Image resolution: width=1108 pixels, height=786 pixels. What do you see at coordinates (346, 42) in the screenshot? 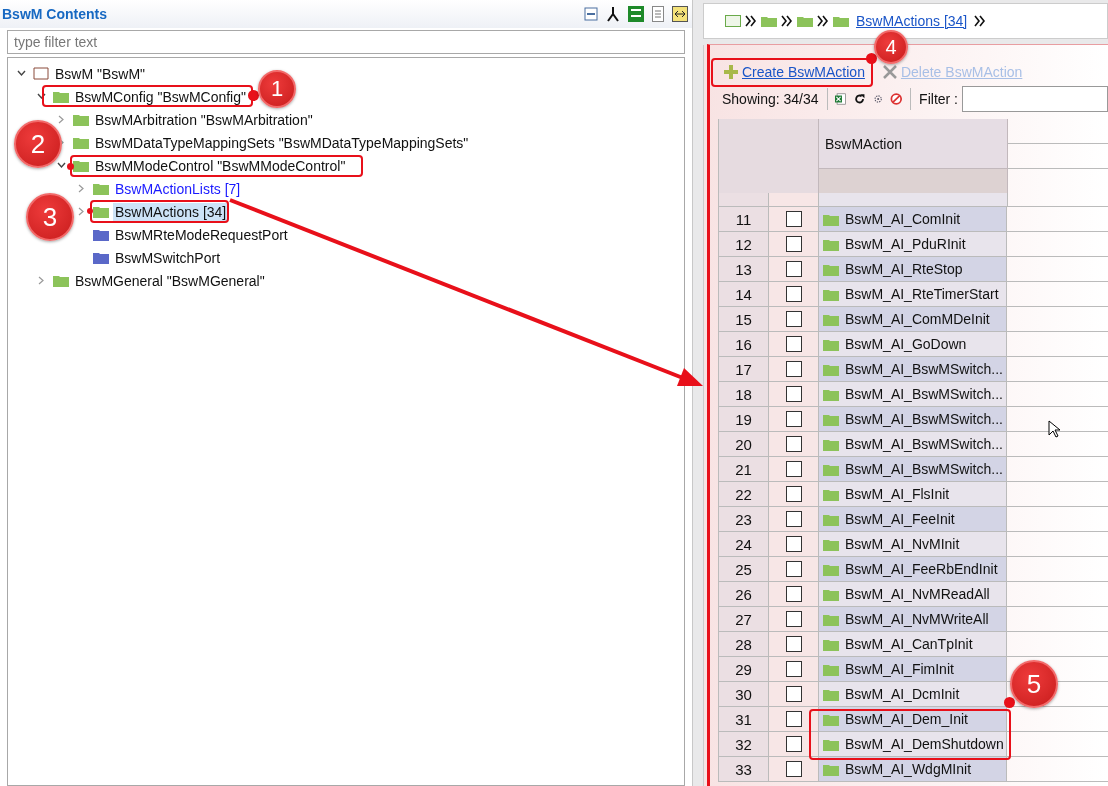
I see `filter-field: type filter text` at bounding box center [346, 42].